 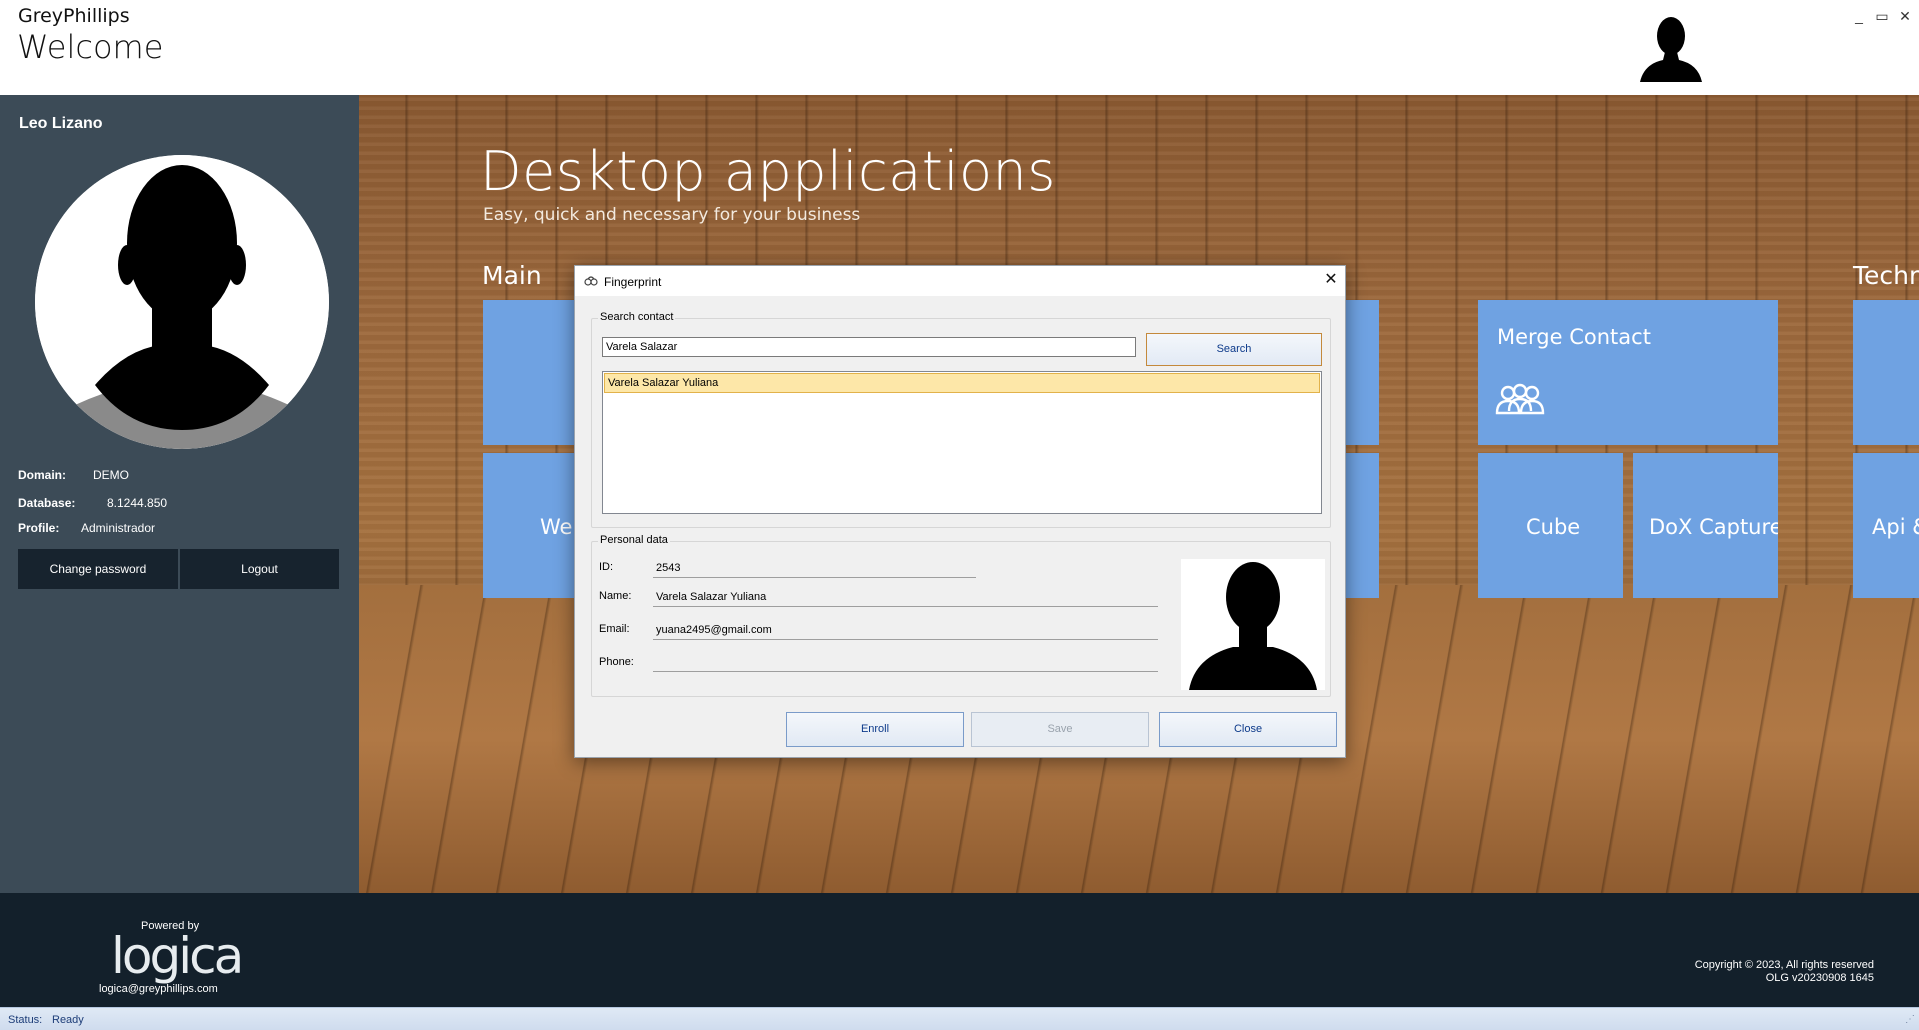 What do you see at coordinates (616, 662) in the screenshot?
I see `phone-label: Phone:` at bounding box center [616, 662].